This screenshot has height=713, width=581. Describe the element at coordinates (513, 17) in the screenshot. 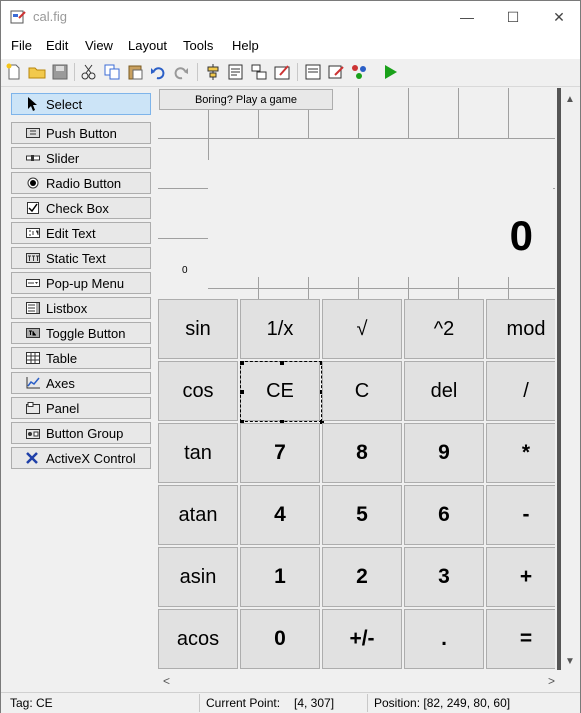

I see `maximize-button: ☐` at that location.